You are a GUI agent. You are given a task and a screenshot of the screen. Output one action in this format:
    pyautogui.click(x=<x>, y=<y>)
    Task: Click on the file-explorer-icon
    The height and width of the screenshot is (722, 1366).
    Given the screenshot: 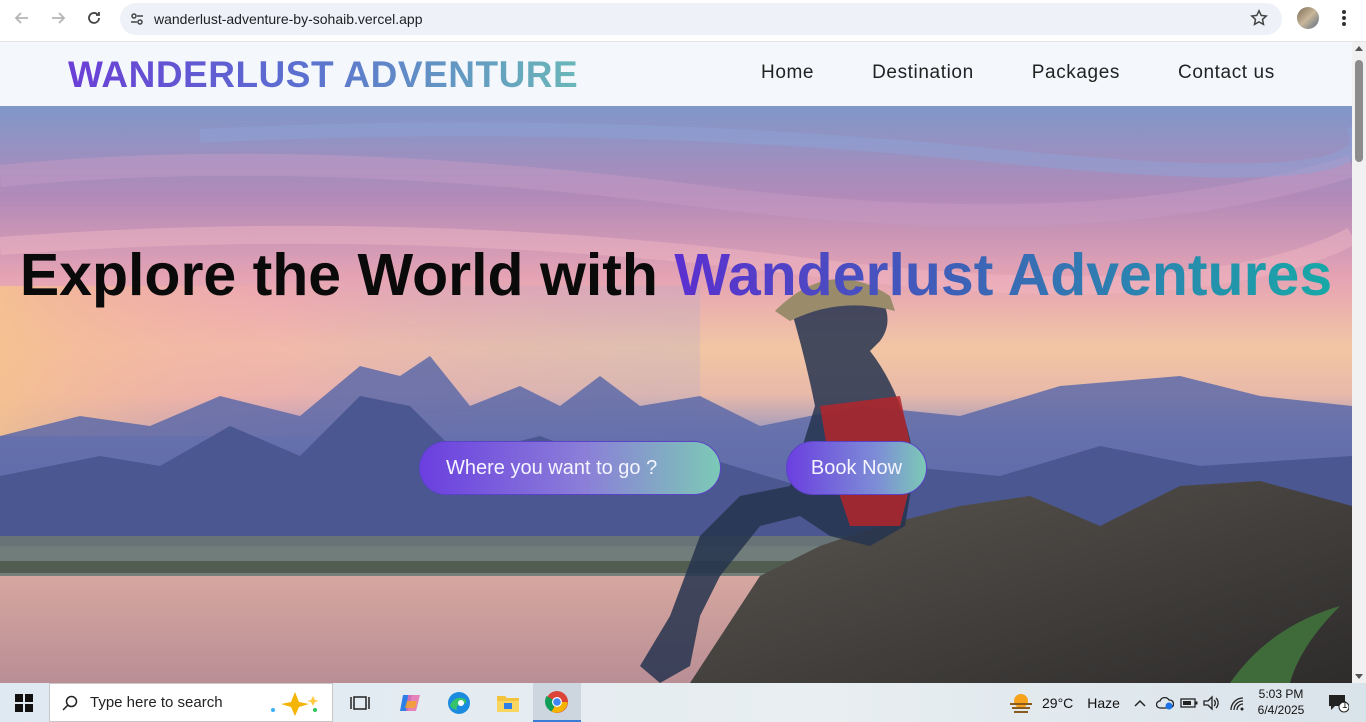 What is the action you would take?
    pyautogui.click(x=508, y=702)
    